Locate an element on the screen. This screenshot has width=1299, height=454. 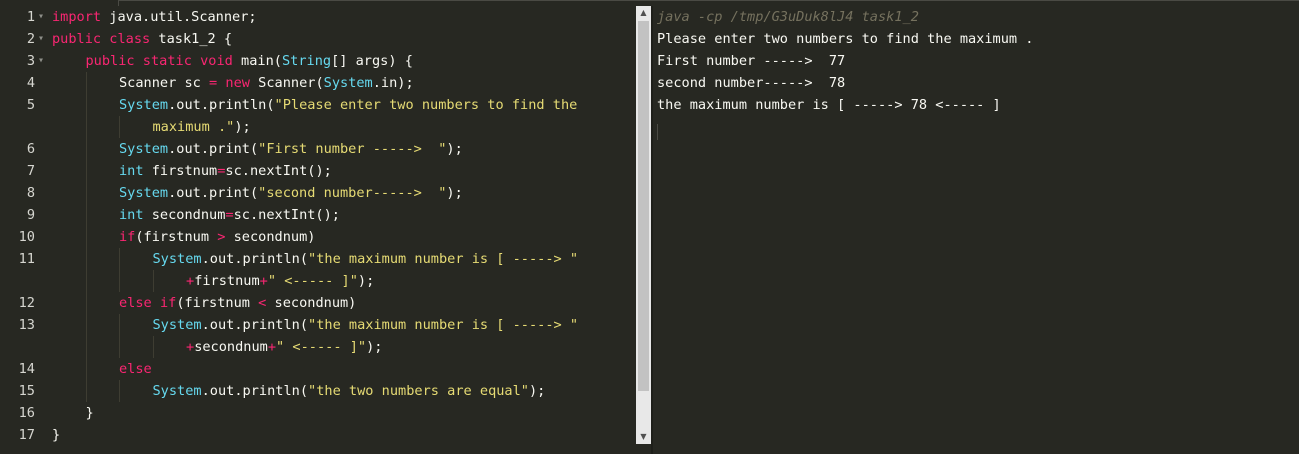
code-text: else if(firstnum < secondnum) is located at coordinates (237, 303).